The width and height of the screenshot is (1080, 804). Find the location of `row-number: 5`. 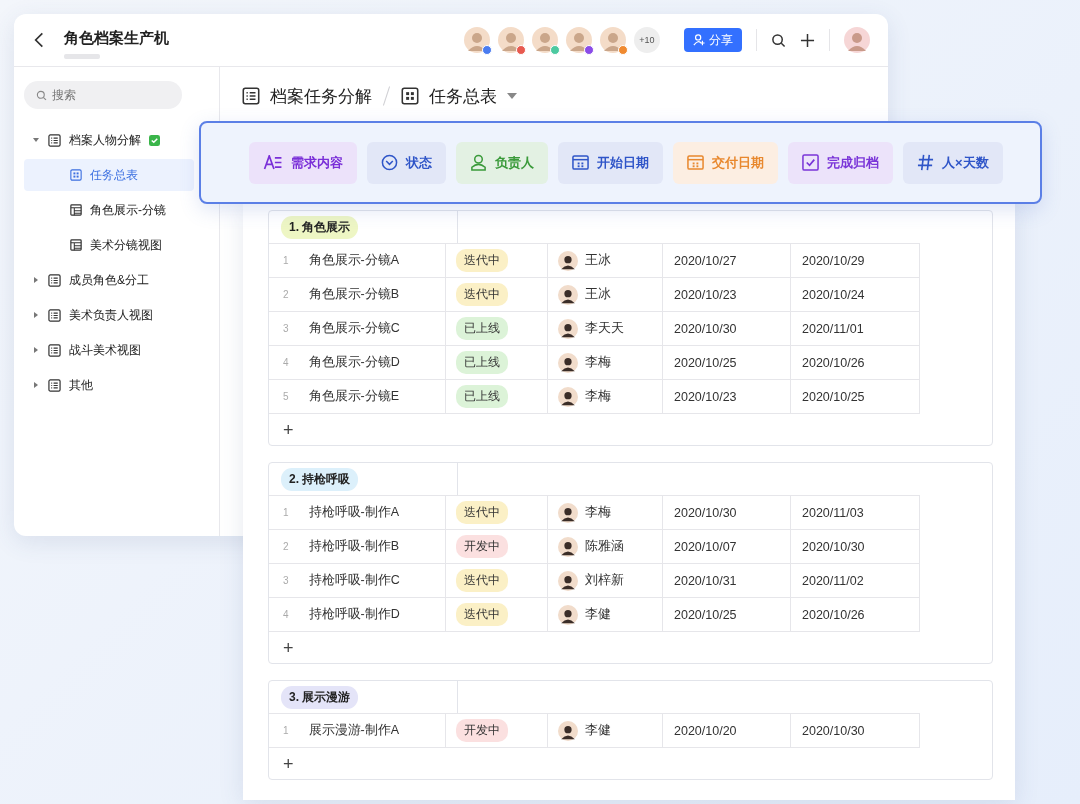

row-number: 5 is located at coordinates (286, 396).